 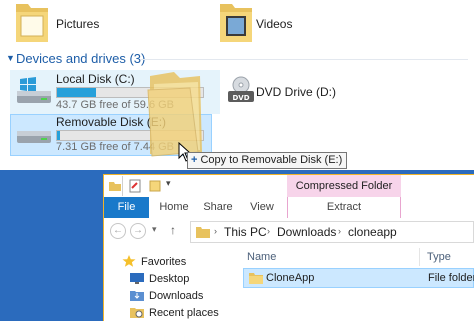 I want to click on tab-home: Home, so click(x=174, y=207).